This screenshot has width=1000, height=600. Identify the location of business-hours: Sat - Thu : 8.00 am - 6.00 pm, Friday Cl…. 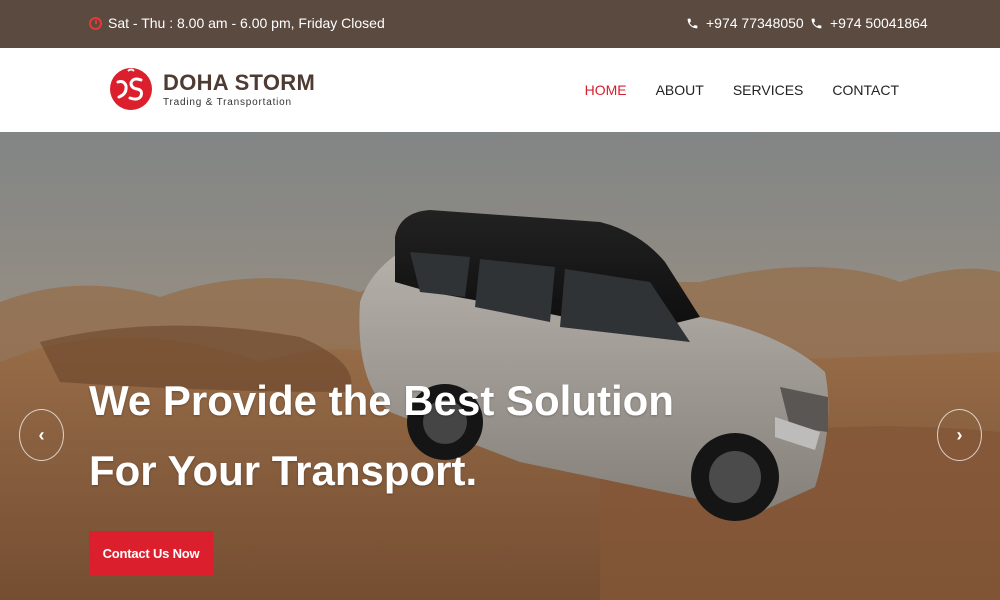
(237, 23).